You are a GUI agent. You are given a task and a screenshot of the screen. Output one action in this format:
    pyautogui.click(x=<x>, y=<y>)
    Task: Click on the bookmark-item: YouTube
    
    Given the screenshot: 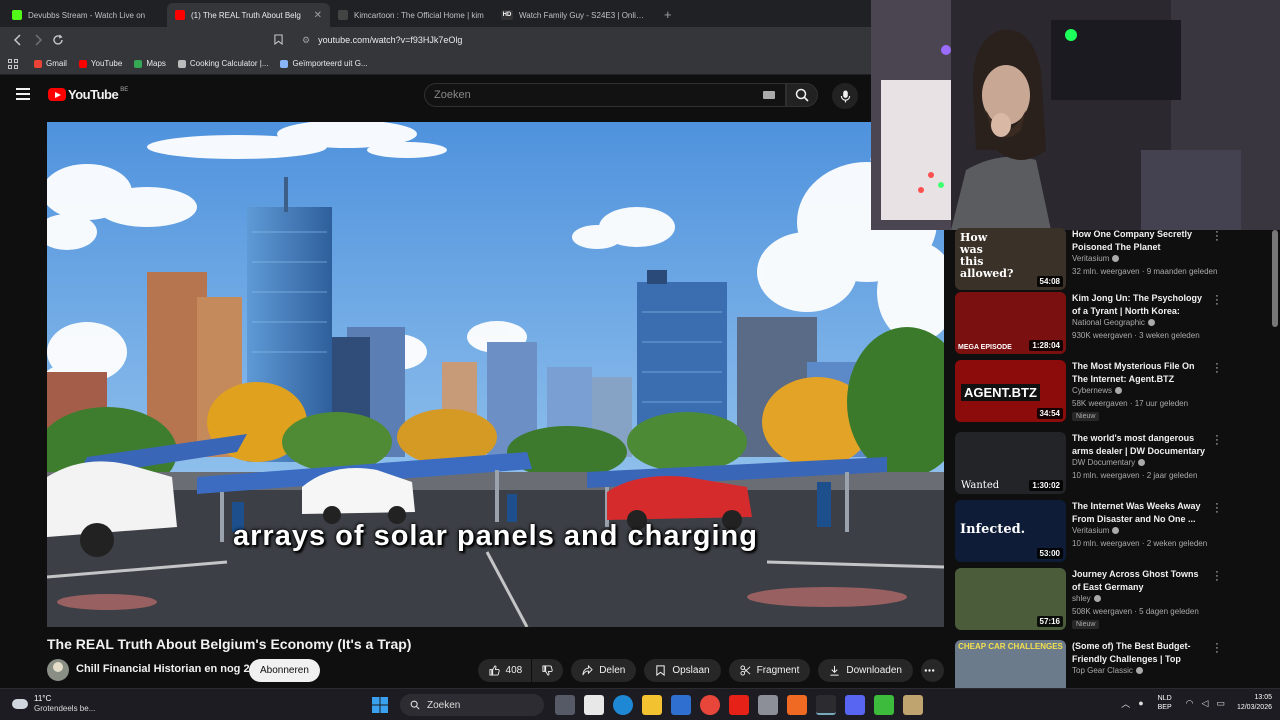 What is the action you would take?
    pyautogui.click(x=100, y=63)
    